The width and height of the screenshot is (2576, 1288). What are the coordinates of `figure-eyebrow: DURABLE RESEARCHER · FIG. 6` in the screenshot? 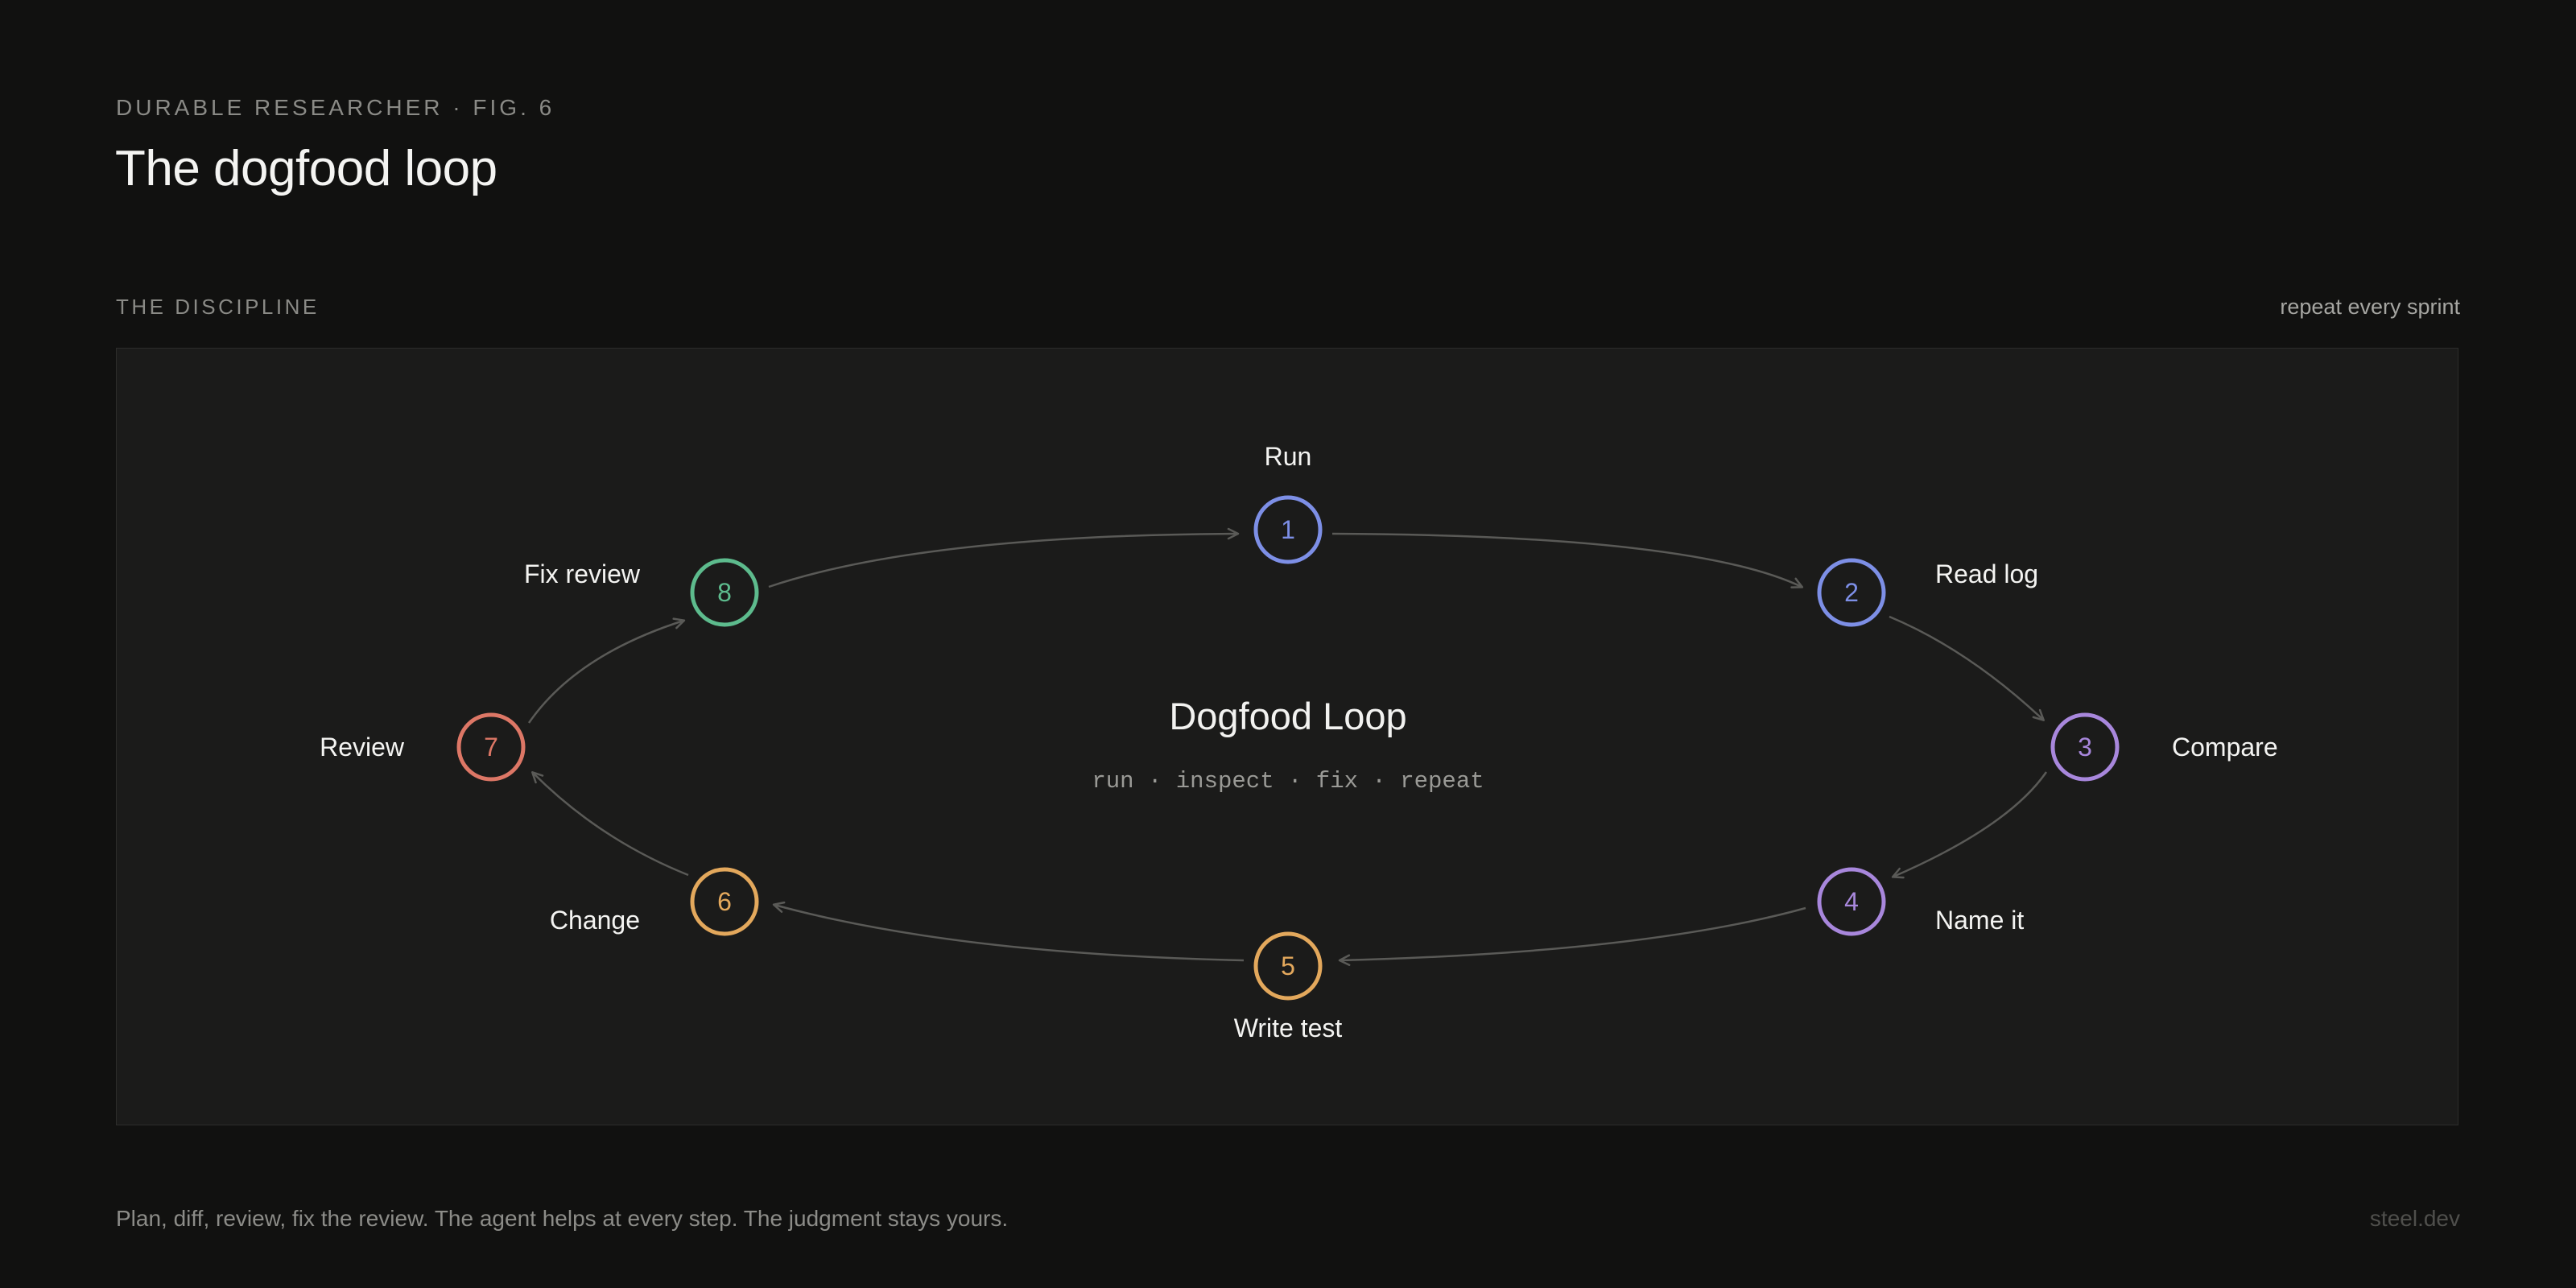 It's located at (335, 107).